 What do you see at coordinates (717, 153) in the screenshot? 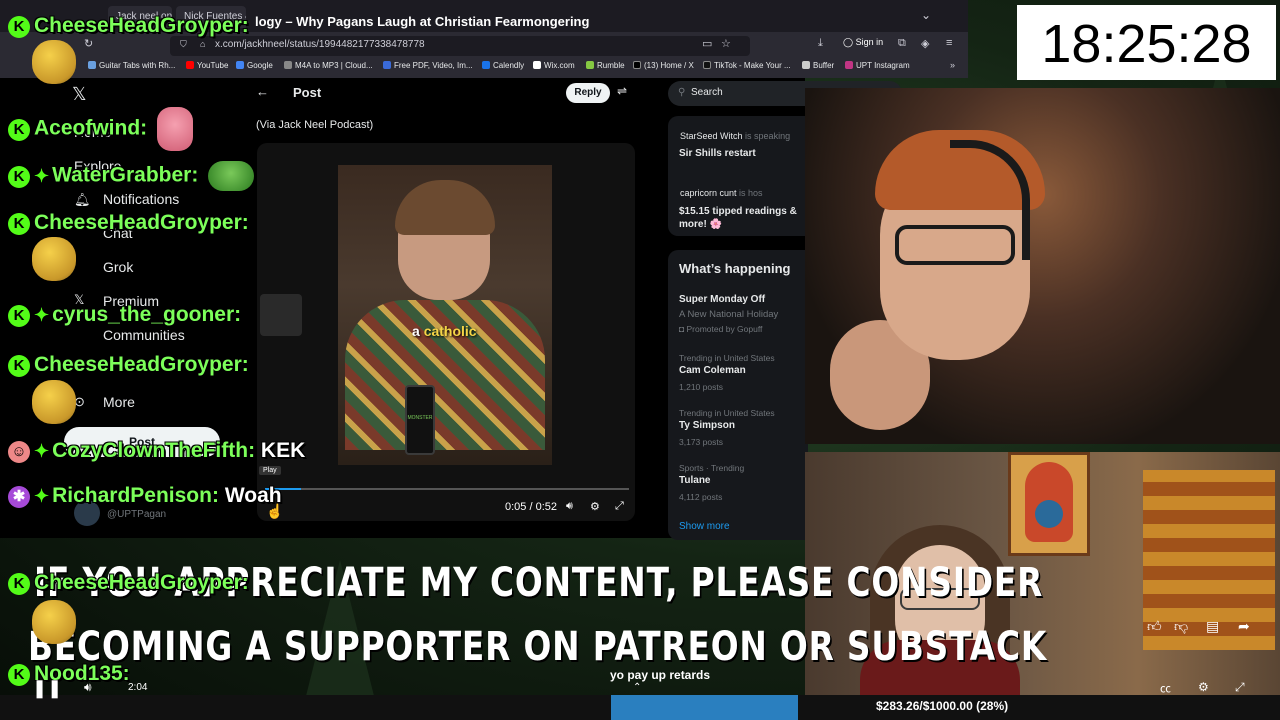
I see `space-title: Sir Shills restart` at bounding box center [717, 153].